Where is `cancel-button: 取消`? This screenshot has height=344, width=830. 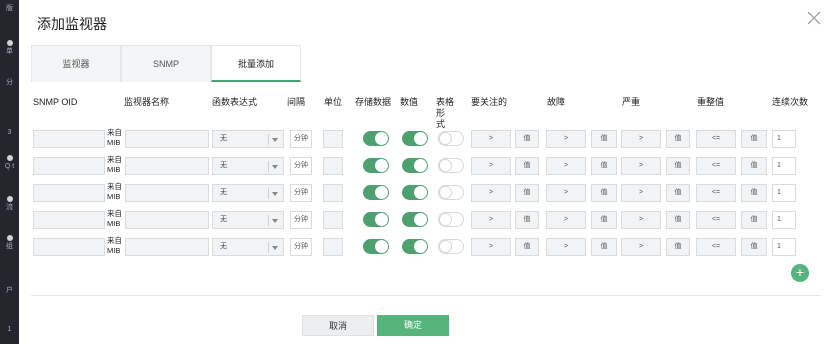
cancel-button: 取消 is located at coordinates (338, 325).